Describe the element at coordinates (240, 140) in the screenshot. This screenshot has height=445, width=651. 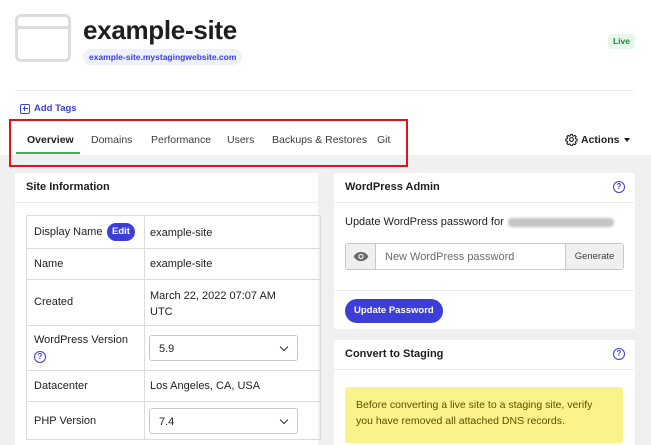
I see `tab-users: Users` at that location.